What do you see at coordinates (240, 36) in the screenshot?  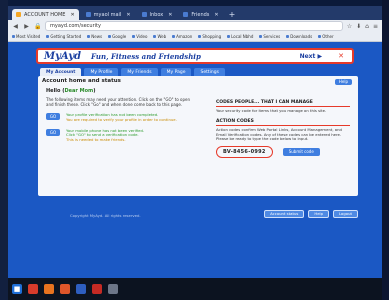 I see `bookmark-item: Local Nbhd` at bounding box center [240, 36].